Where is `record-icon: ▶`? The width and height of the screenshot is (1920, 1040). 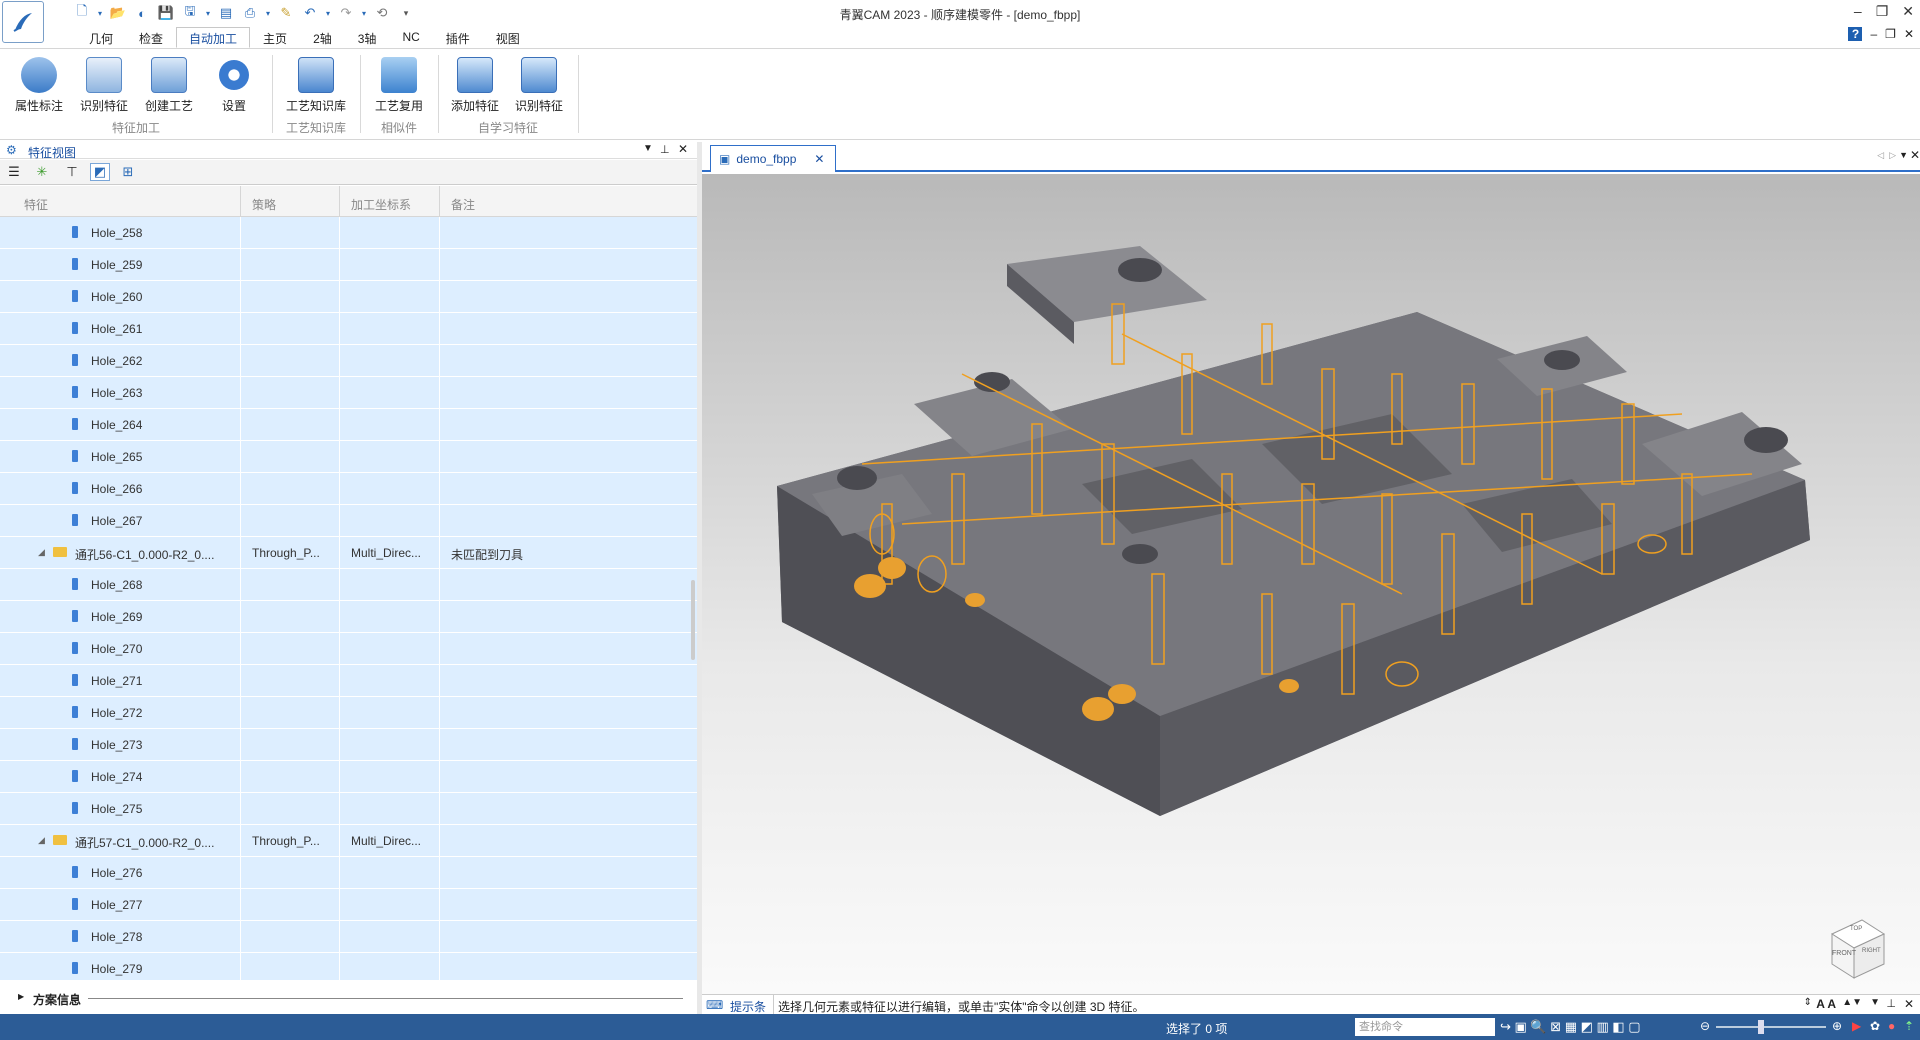 record-icon: ▶ is located at coordinates (1856, 1026).